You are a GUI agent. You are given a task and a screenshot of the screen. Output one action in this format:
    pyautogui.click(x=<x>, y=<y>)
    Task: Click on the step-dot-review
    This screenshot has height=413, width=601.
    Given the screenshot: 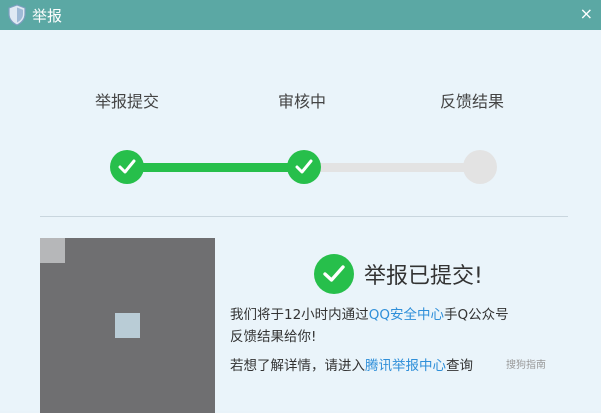 What is the action you would take?
    pyautogui.click(x=304, y=167)
    